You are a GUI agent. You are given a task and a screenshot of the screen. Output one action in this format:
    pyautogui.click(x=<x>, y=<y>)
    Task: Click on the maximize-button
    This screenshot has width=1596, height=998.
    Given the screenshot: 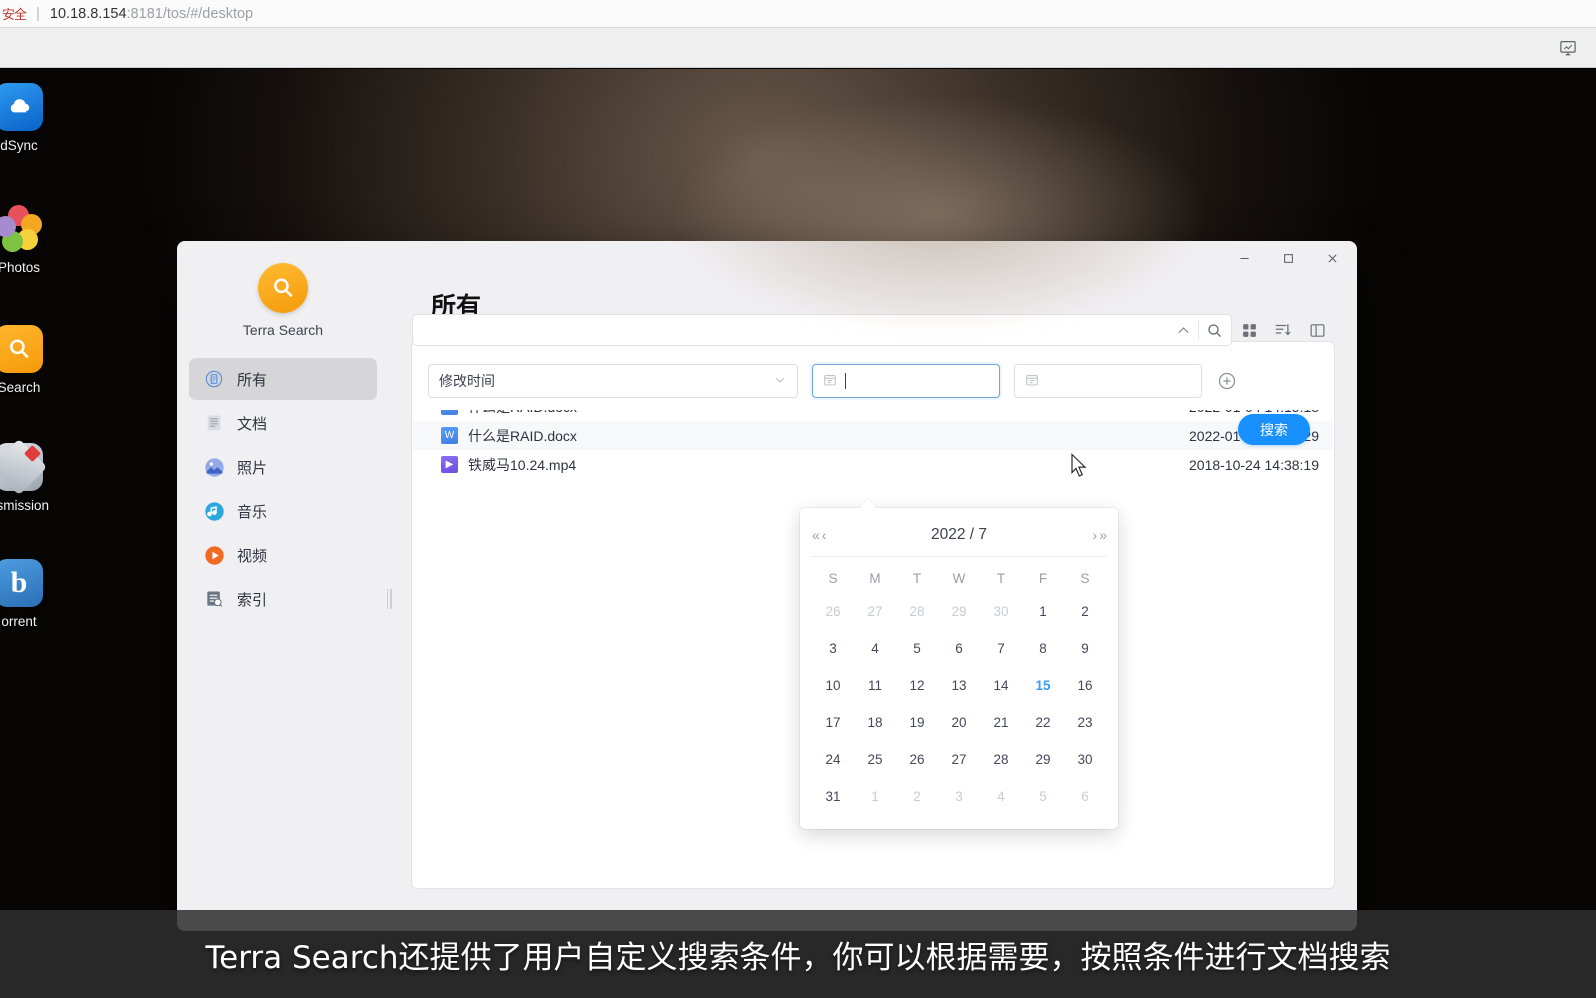 What is the action you would take?
    pyautogui.click(x=1288, y=258)
    